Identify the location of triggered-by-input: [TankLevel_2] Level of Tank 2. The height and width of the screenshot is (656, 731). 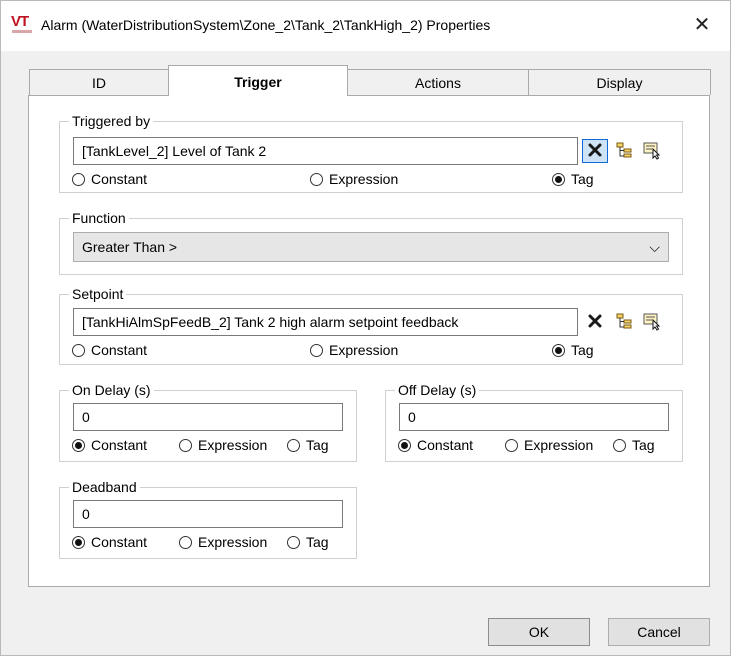
(325, 151).